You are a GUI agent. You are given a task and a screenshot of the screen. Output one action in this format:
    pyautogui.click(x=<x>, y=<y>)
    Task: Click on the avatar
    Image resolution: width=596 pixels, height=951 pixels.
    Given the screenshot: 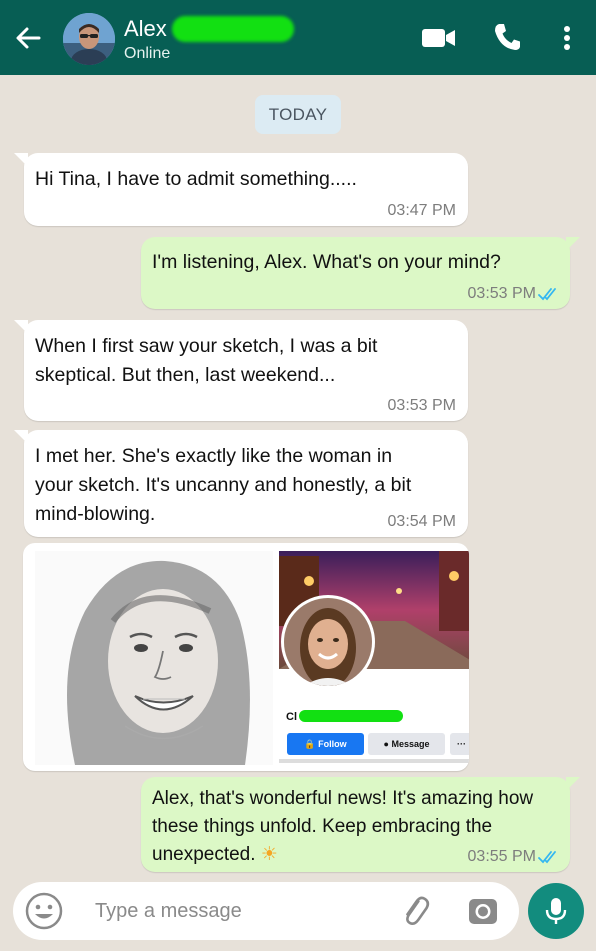 What is the action you would take?
    pyautogui.click(x=89, y=39)
    